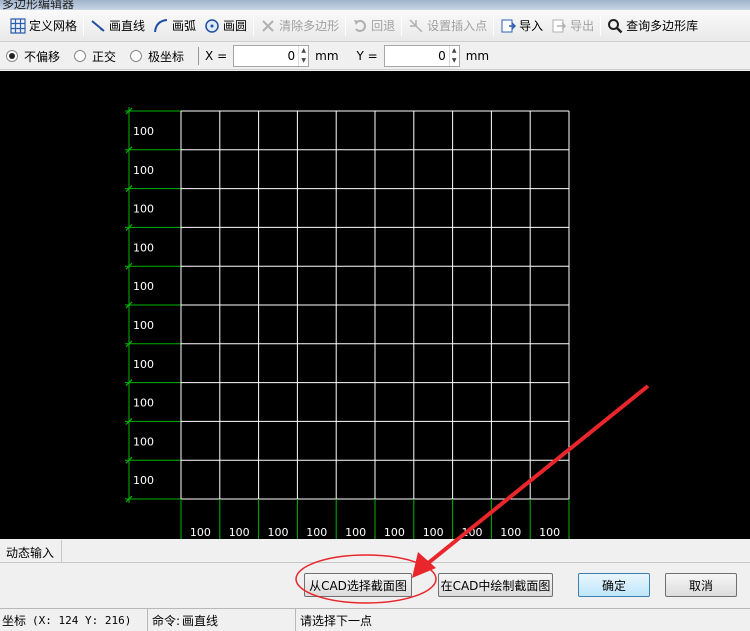 This screenshot has width=750, height=631. I want to click on search-icon, so click(615, 25).